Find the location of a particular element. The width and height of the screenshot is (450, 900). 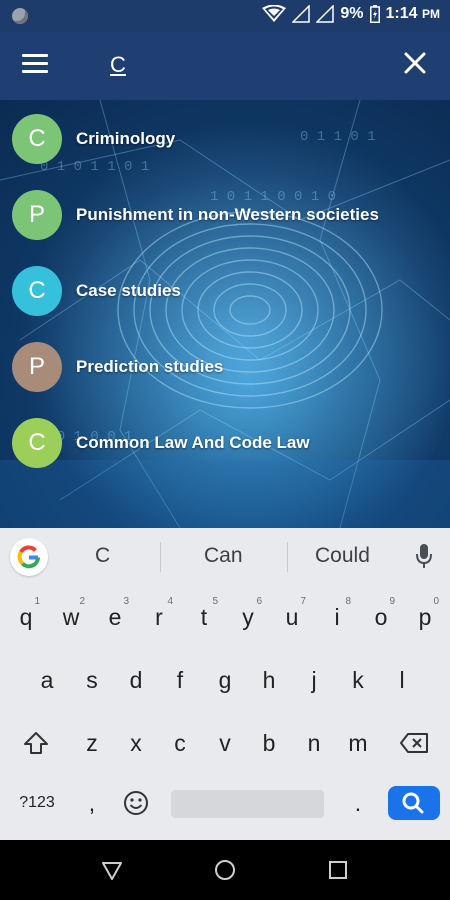

key-x: x is located at coordinates (136, 743).